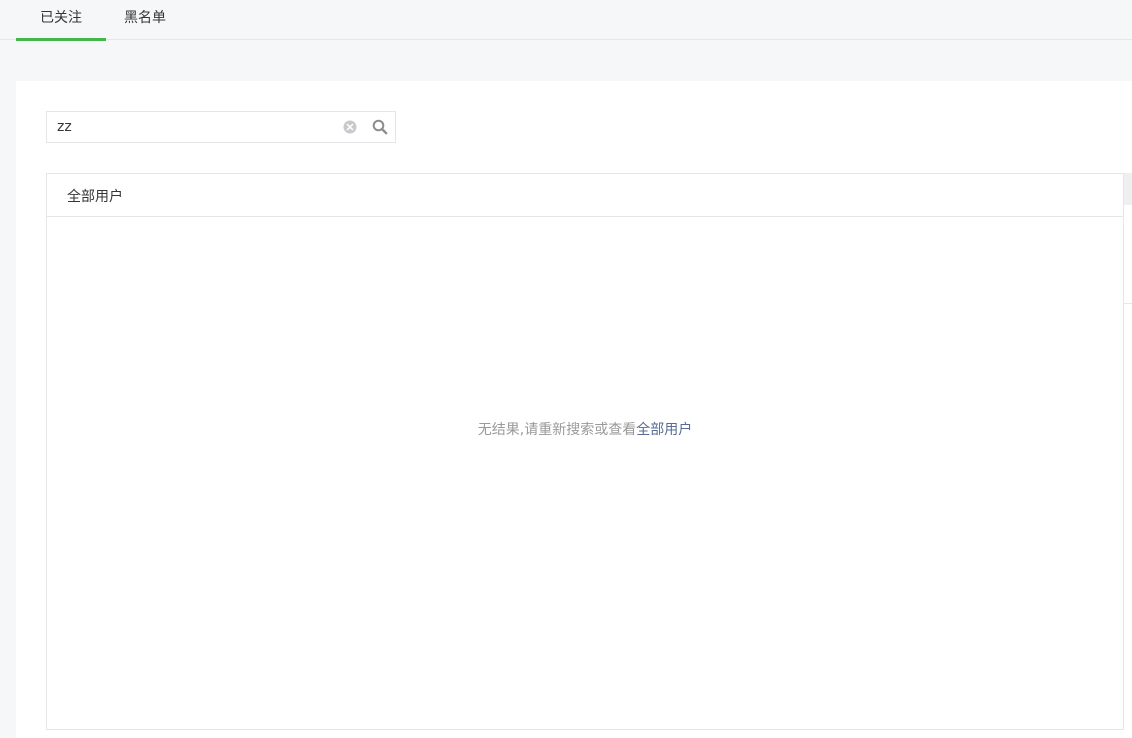 The image size is (1132, 738). I want to click on search-box, so click(221, 127).